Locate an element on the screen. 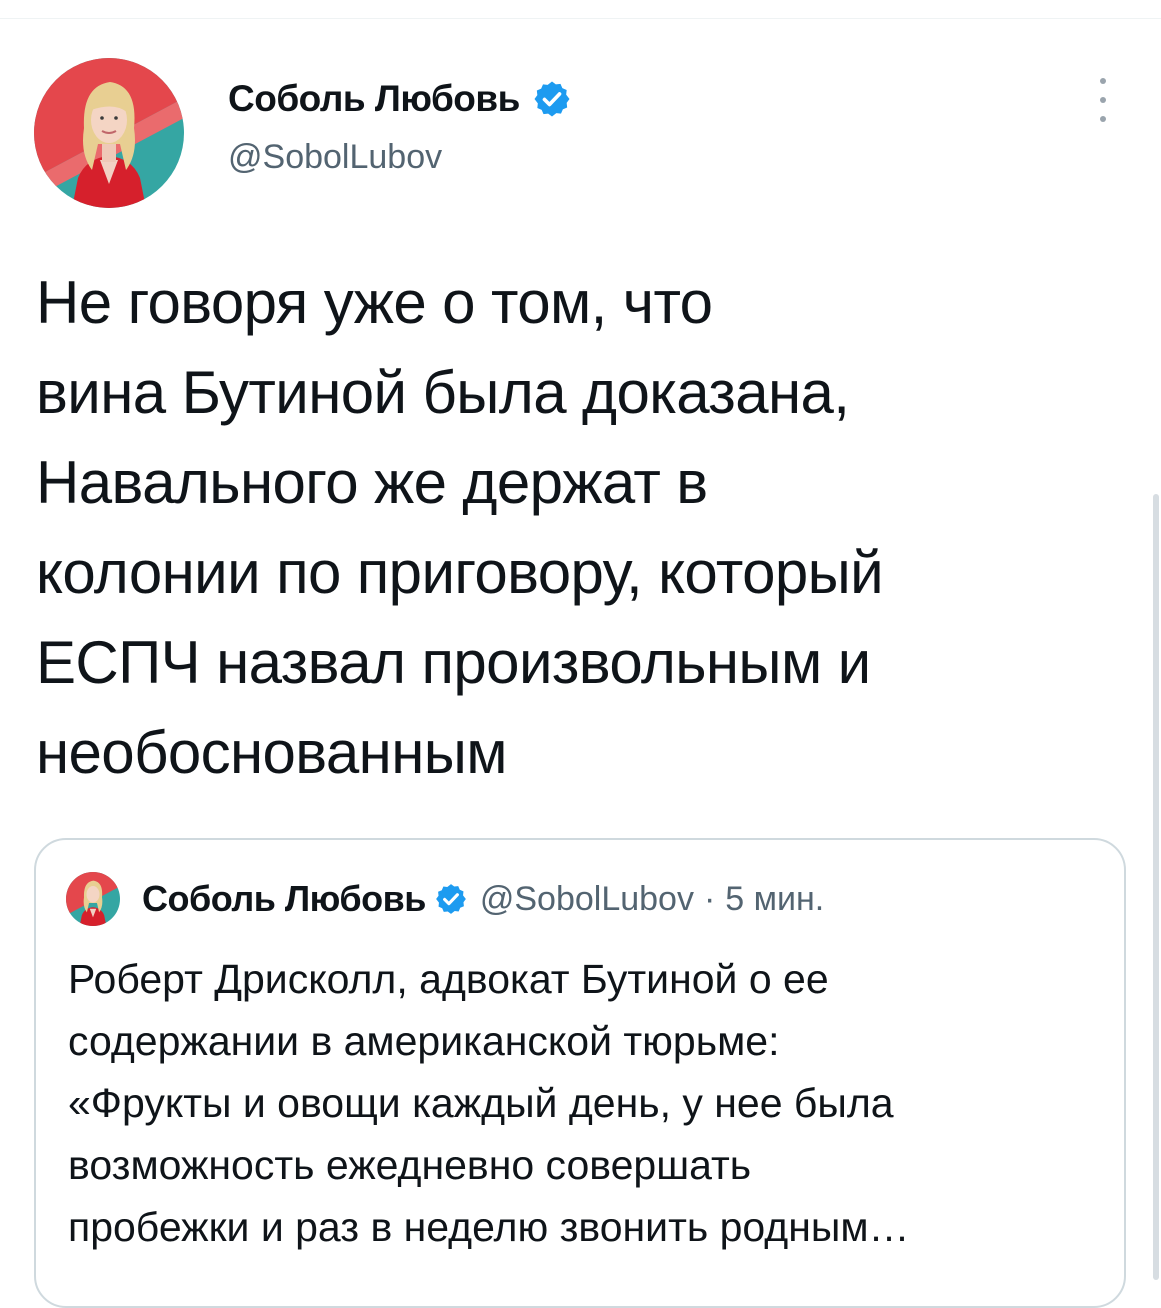  more-vertical-icon is located at coordinates (1103, 100).